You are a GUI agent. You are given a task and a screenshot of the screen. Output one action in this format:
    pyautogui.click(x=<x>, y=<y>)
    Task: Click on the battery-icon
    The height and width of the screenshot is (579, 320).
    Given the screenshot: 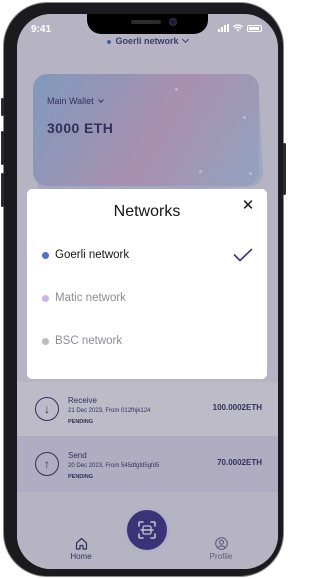 What is the action you would take?
    pyautogui.click(x=254, y=28)
    